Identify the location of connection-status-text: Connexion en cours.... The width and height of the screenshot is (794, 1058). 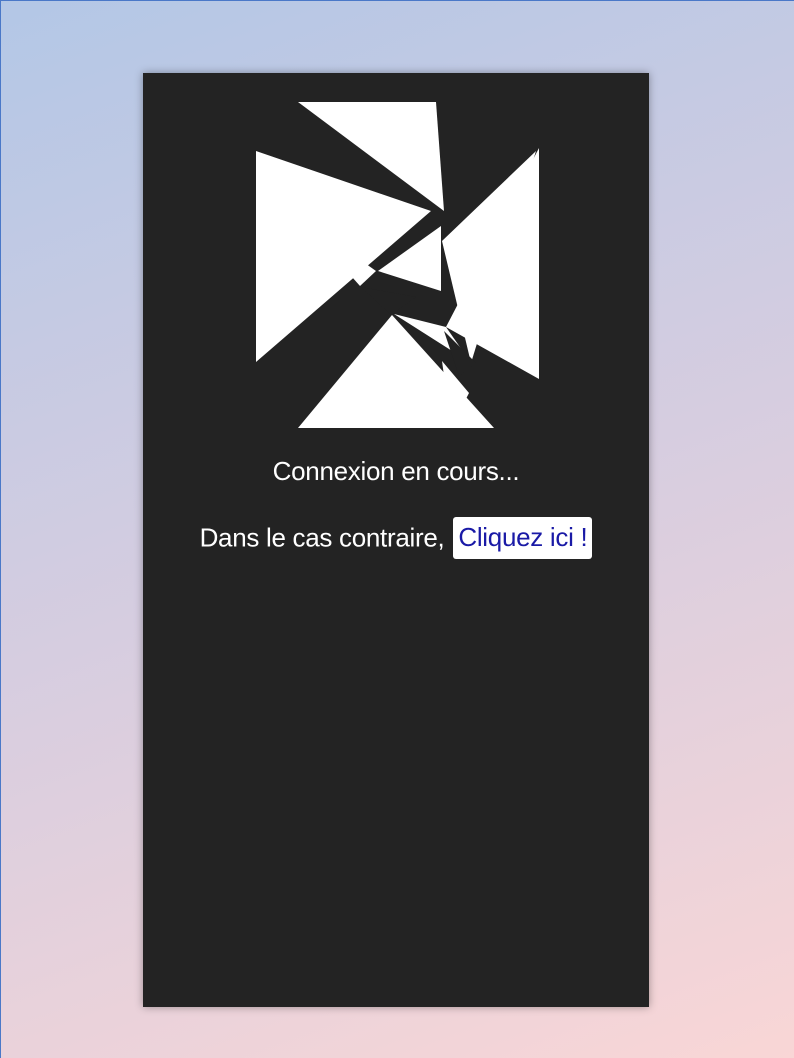
(396, 471).